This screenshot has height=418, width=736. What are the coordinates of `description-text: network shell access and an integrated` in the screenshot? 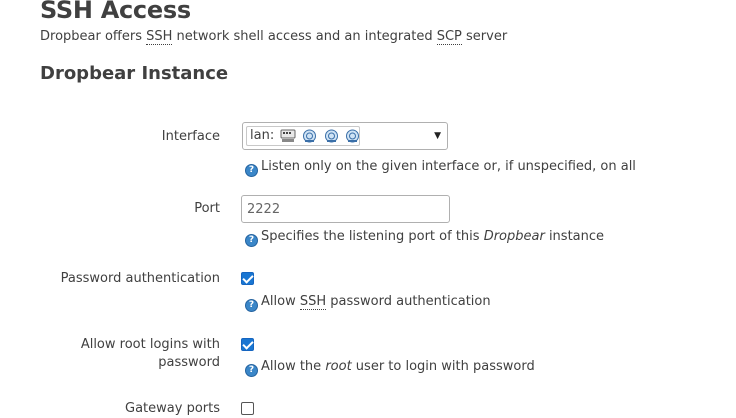 It's located at (304, 36).